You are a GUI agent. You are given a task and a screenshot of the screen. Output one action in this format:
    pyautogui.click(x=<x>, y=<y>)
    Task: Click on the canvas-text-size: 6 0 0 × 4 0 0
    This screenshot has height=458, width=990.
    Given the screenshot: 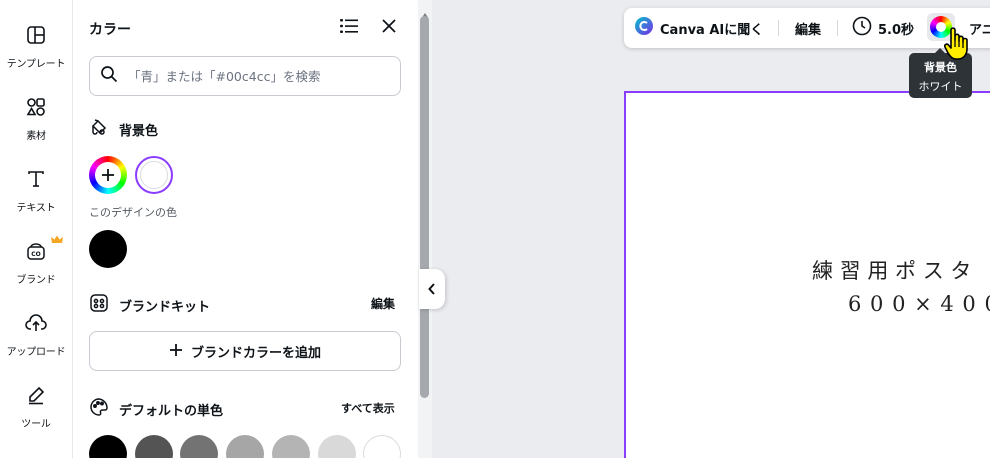 What is the action you would take?
    pyautogui.click(x=919, y=304)
    